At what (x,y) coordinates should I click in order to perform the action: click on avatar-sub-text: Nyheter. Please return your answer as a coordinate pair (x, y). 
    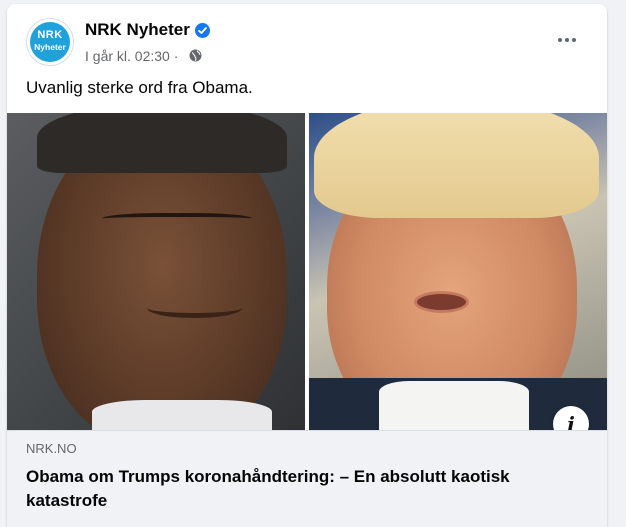
    Looking at the image, I should click on (50, 47).